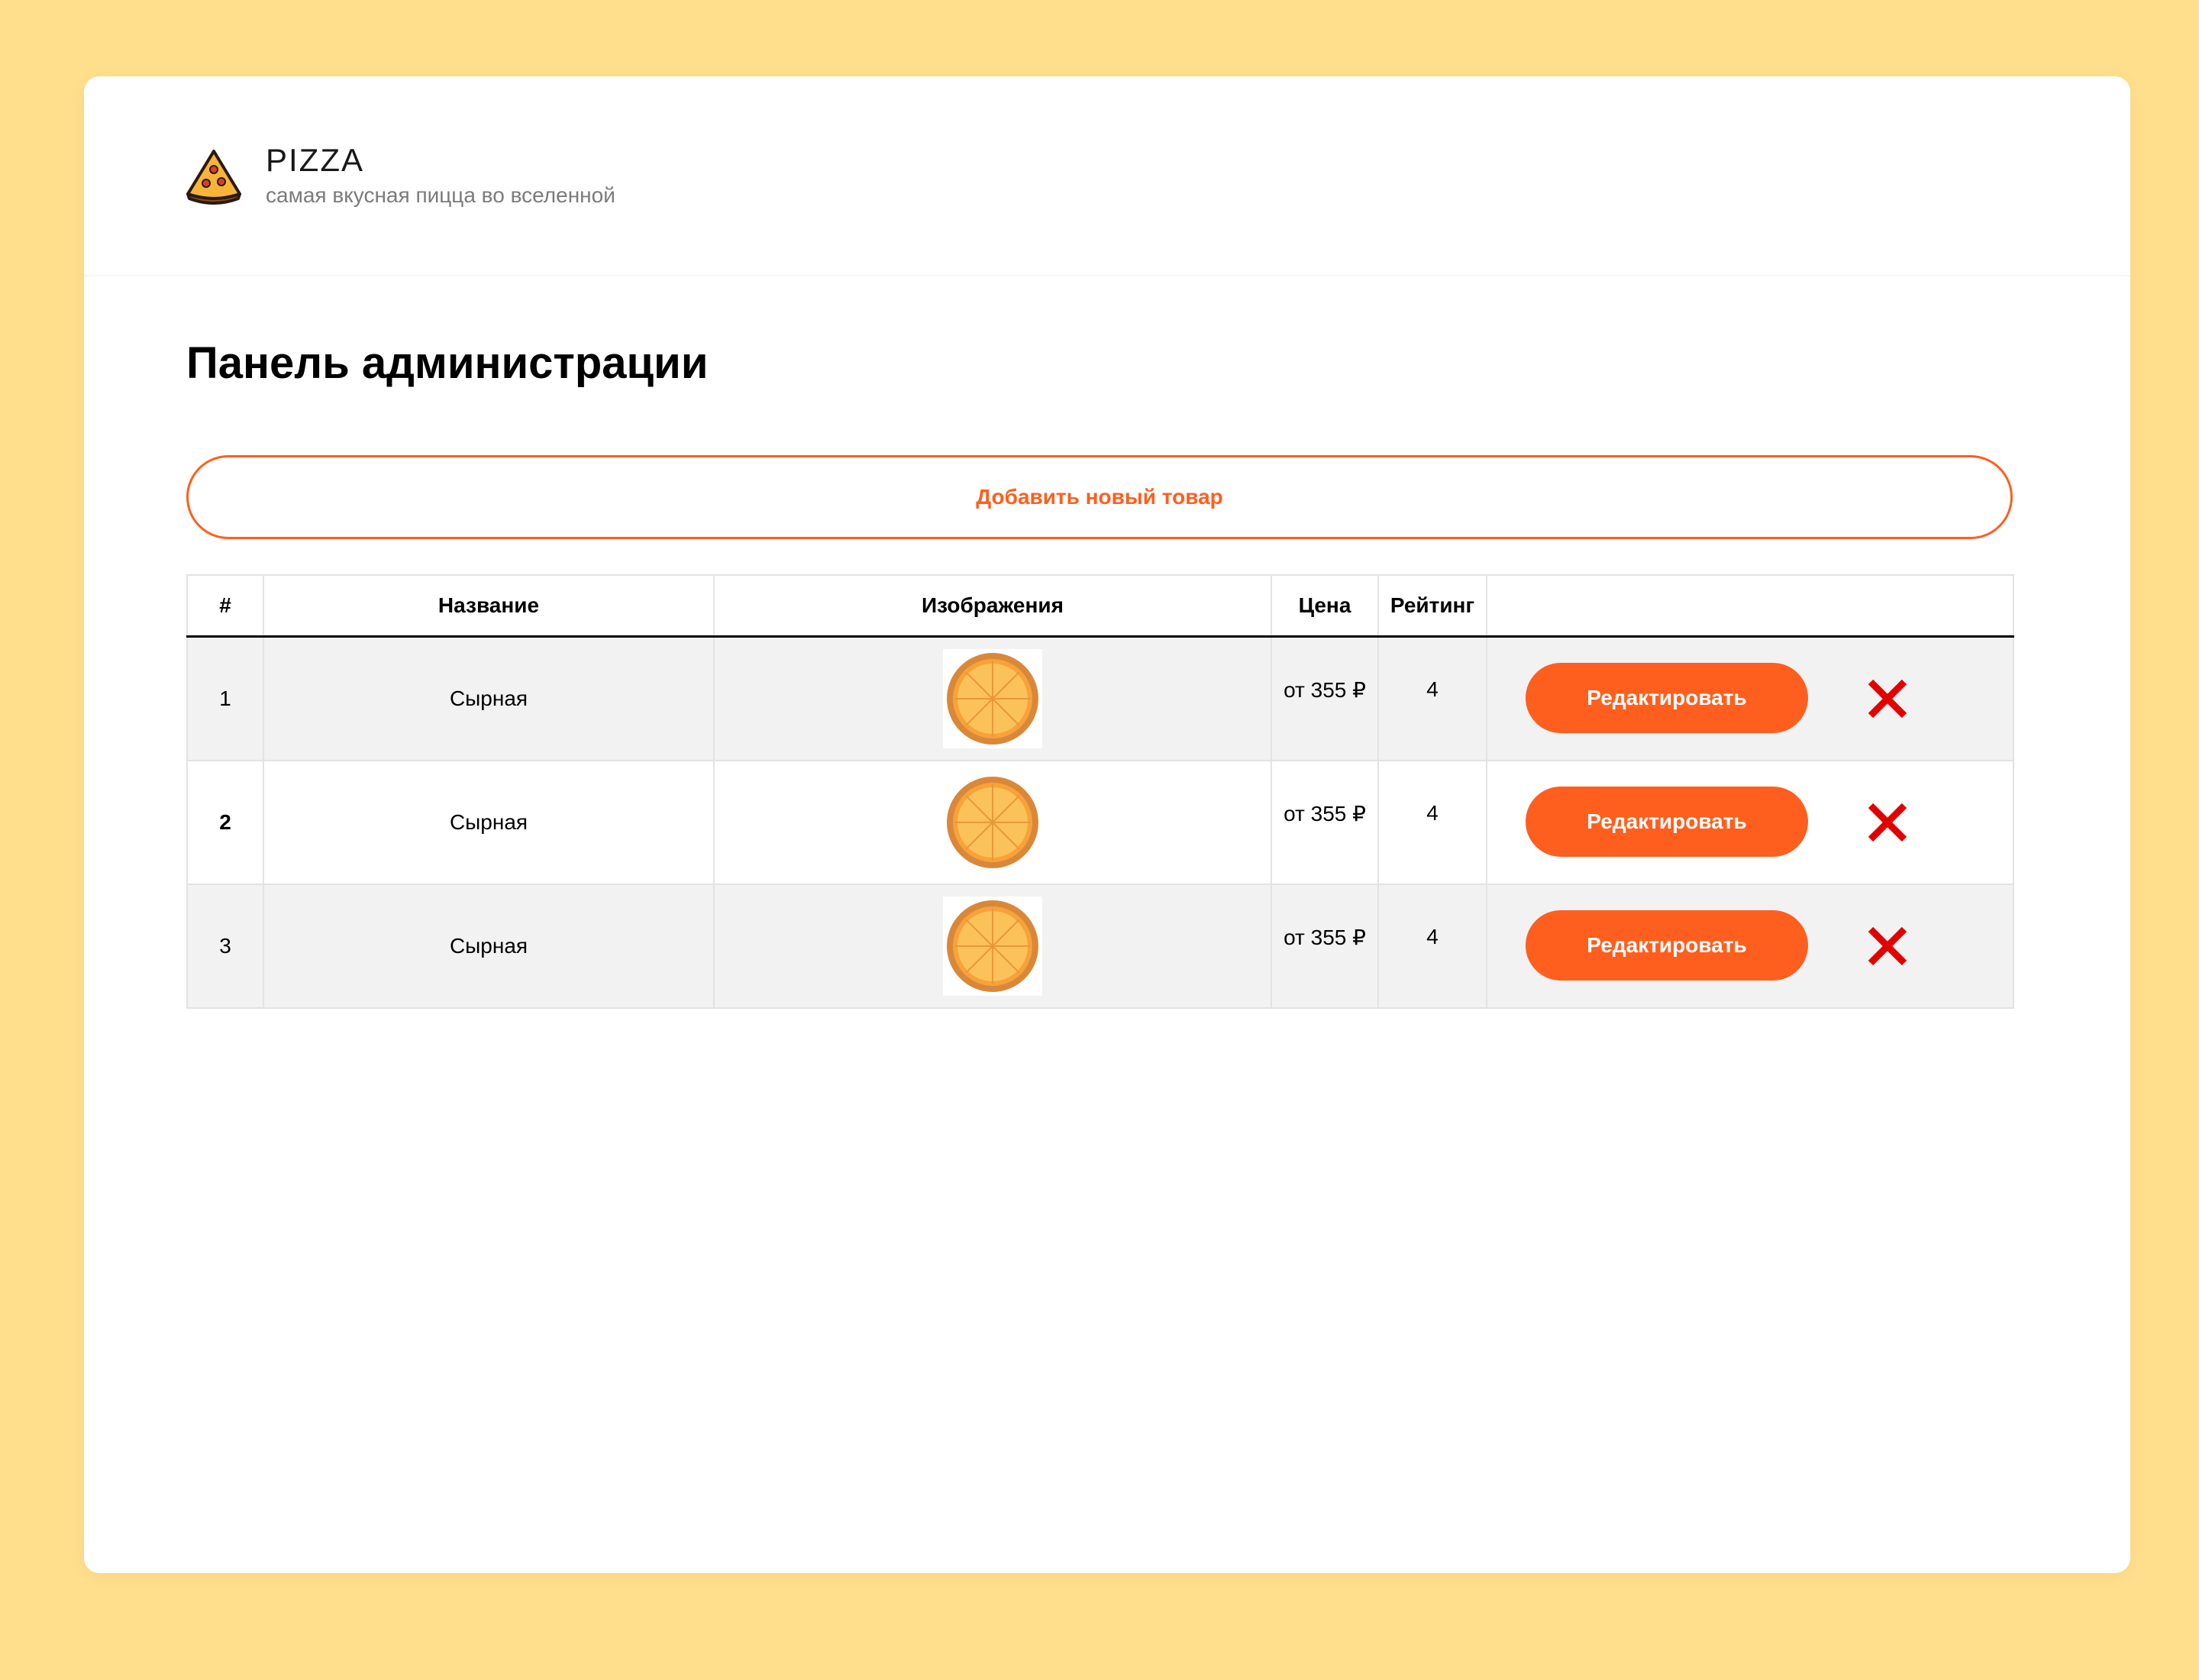 This screenshot has width=2199, height=1680. What do you see at coordinates (1750, 606) in the screenshot?
I see `header-actions` at bounding box center [1750, 606].